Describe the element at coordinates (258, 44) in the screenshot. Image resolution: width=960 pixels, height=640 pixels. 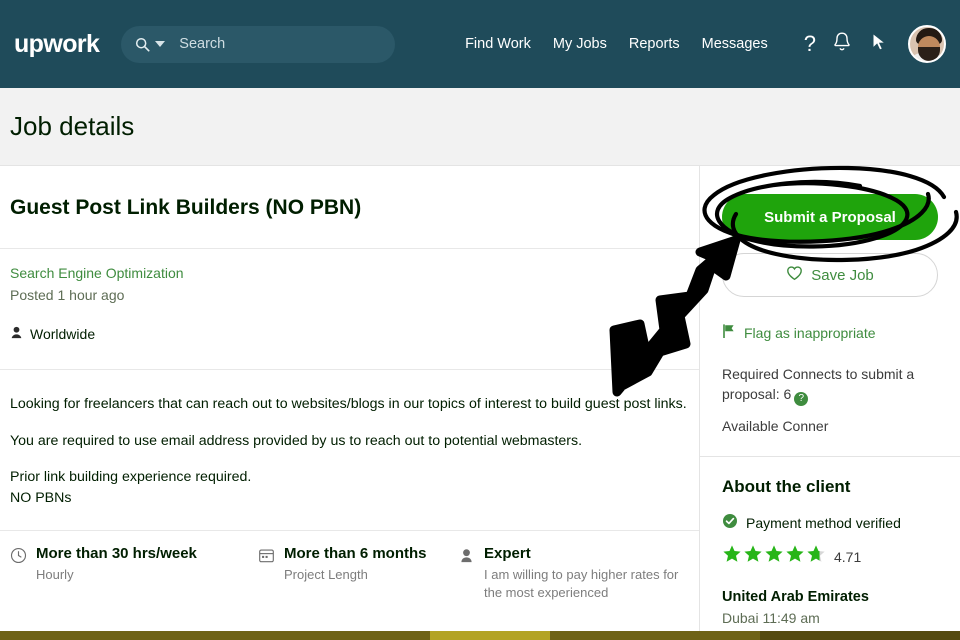
I see `search-input: Search` at that location.